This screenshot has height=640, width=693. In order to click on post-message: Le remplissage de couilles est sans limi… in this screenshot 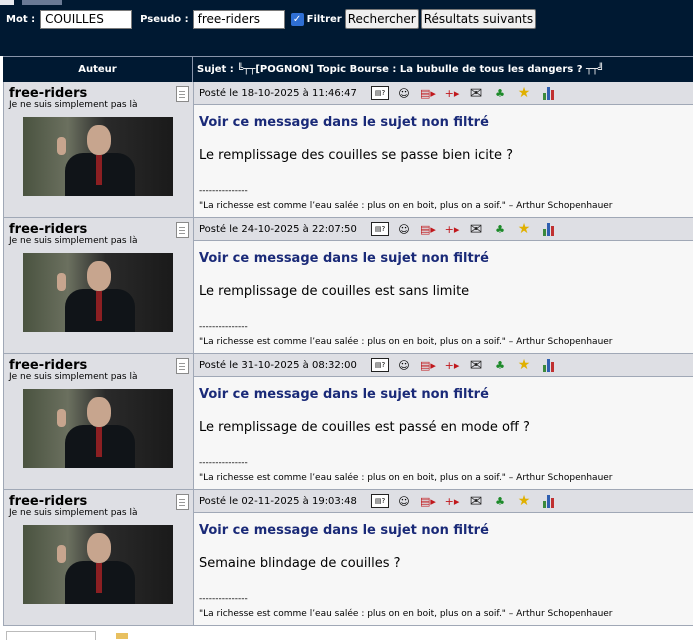, I will do `click(334, 291)`.